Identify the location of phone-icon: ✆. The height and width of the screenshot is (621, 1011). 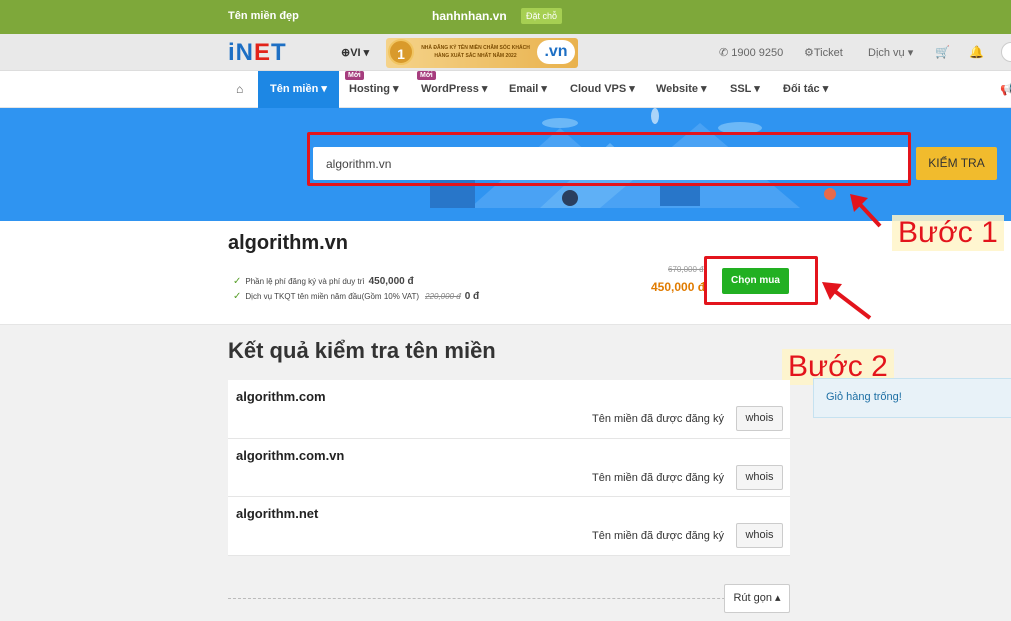
(724, 53).